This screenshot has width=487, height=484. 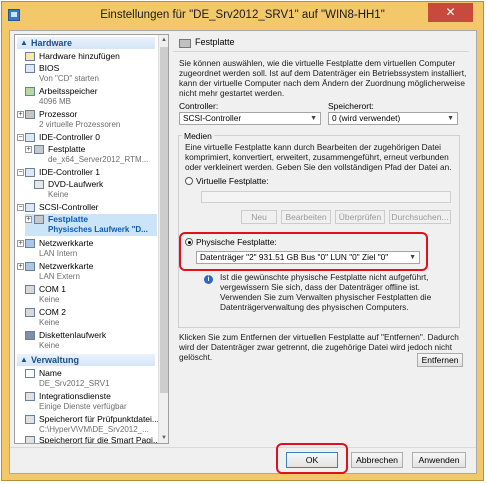 I want to click on hardware-section-header: ▲ Hardware, so click(x=86, y=43).